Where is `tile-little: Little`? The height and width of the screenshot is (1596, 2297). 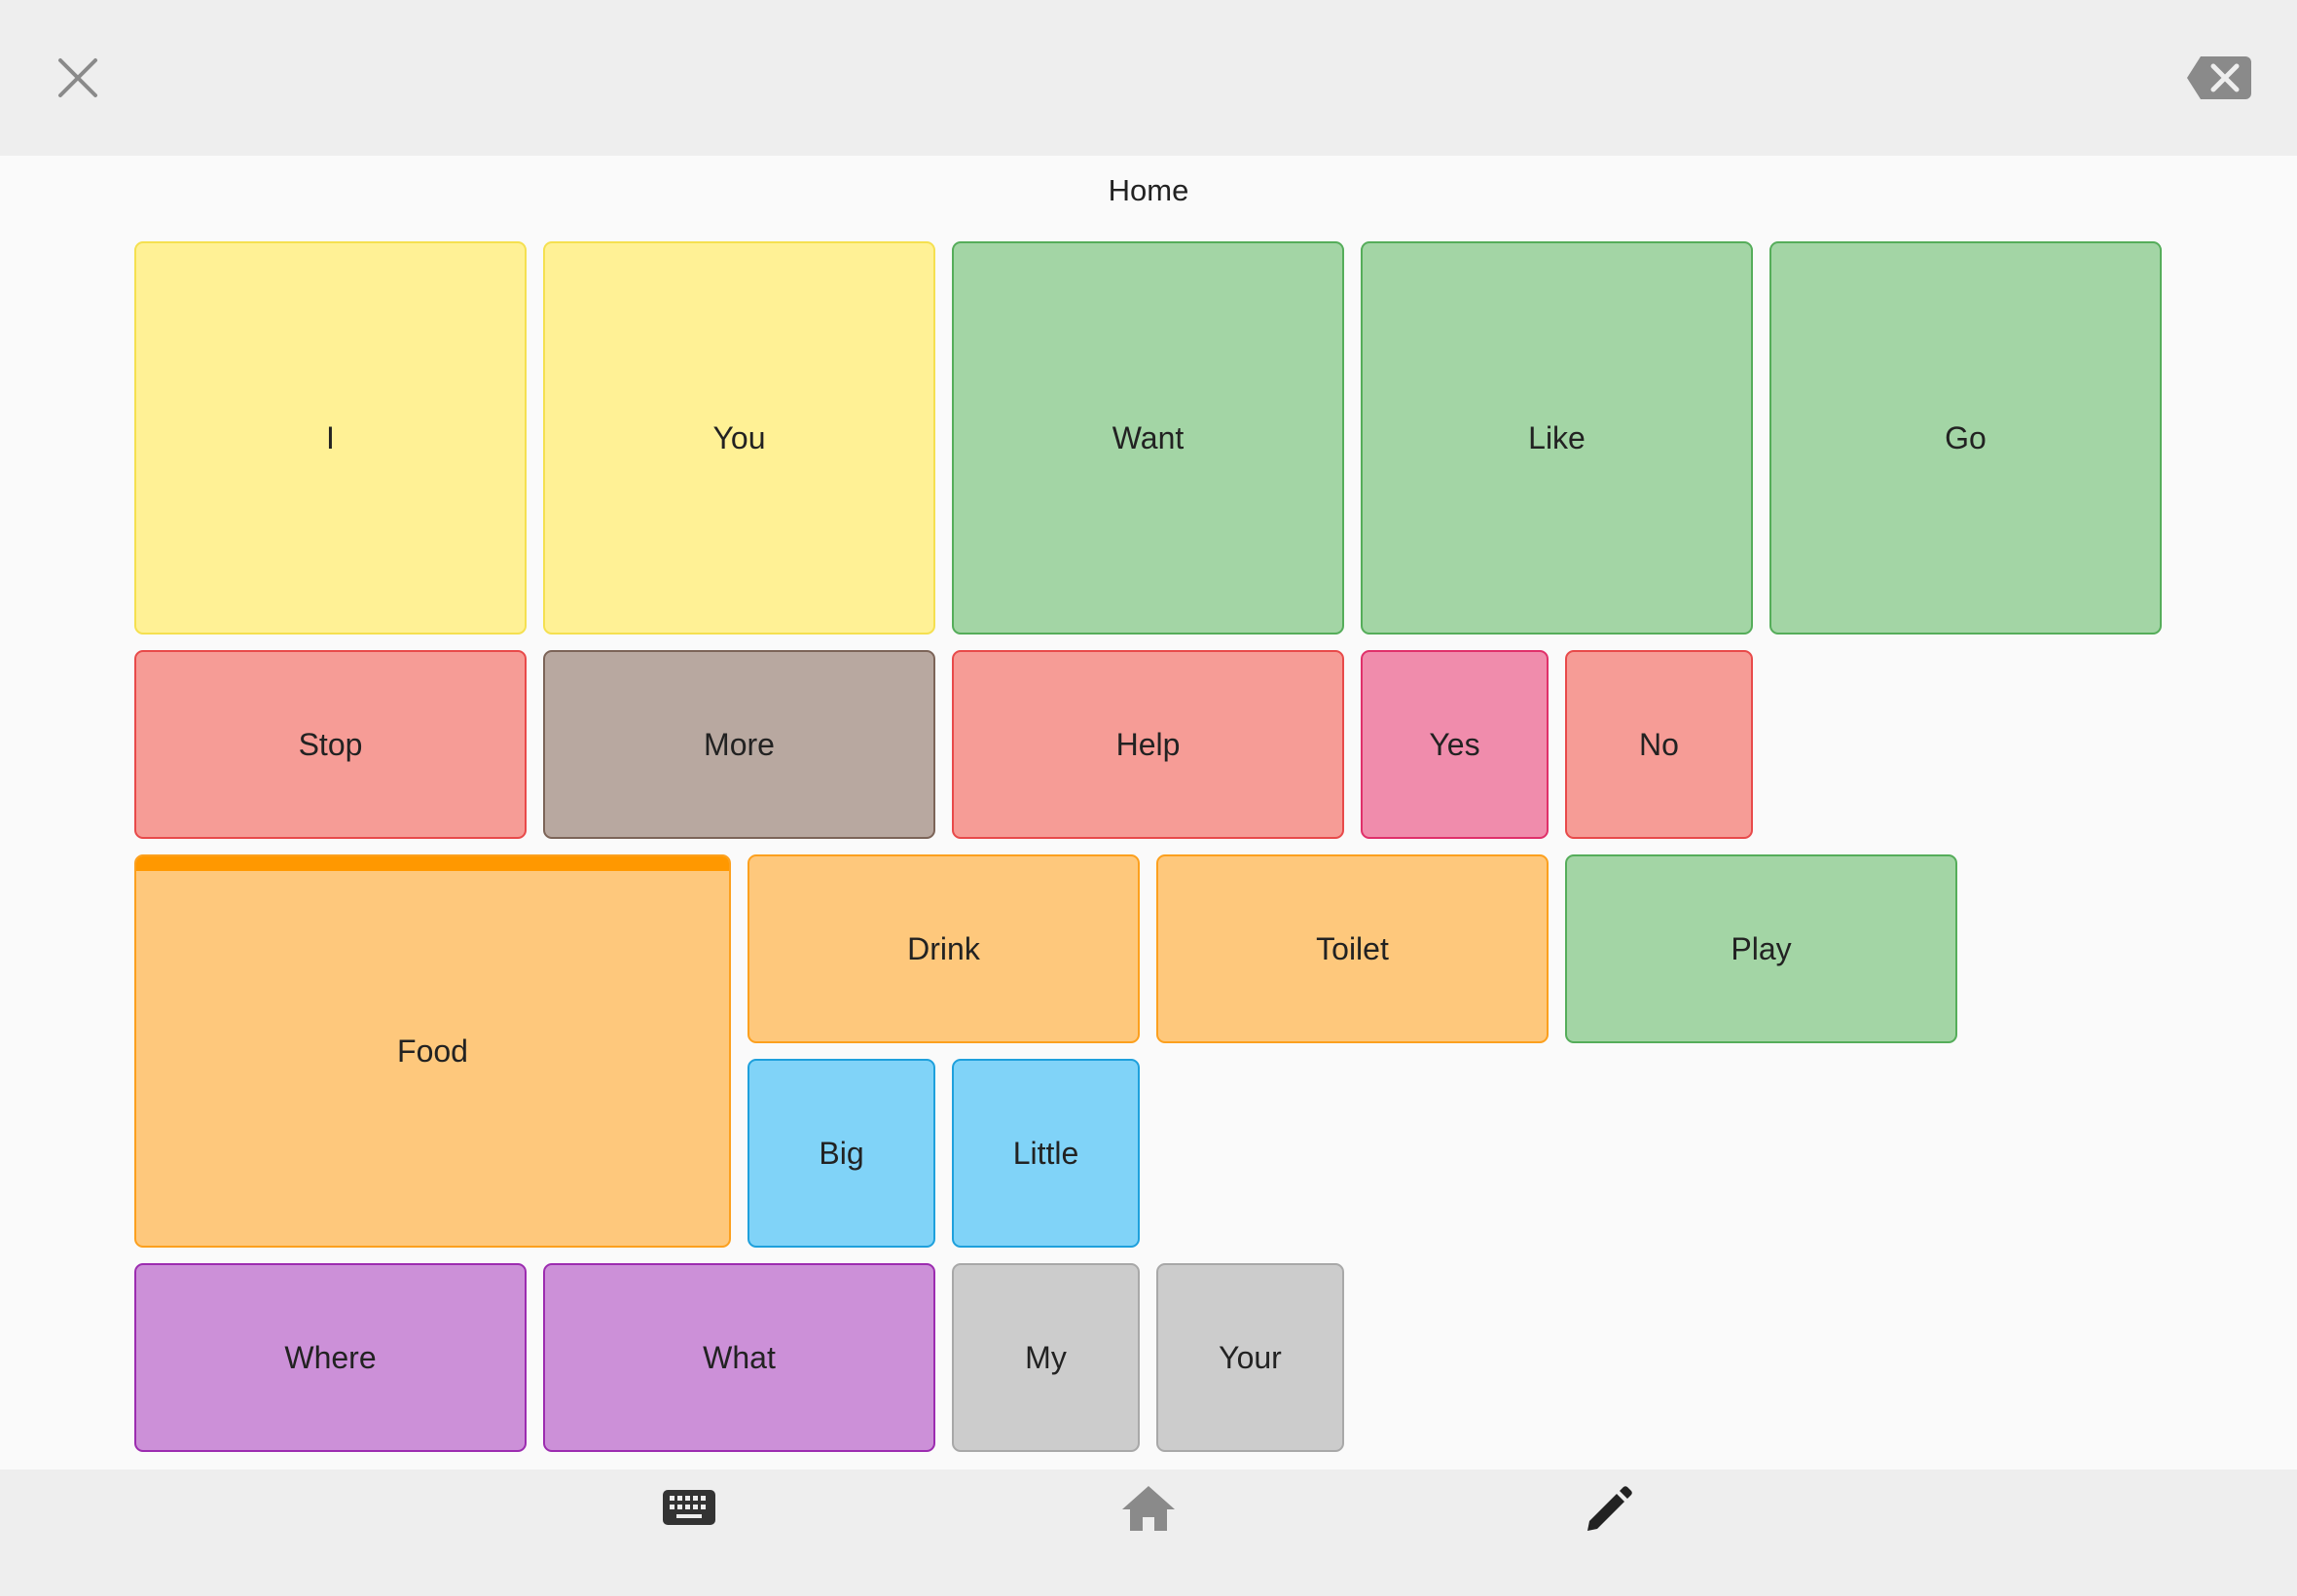 tile-little: Little is located at coordinates (1046, 1154).